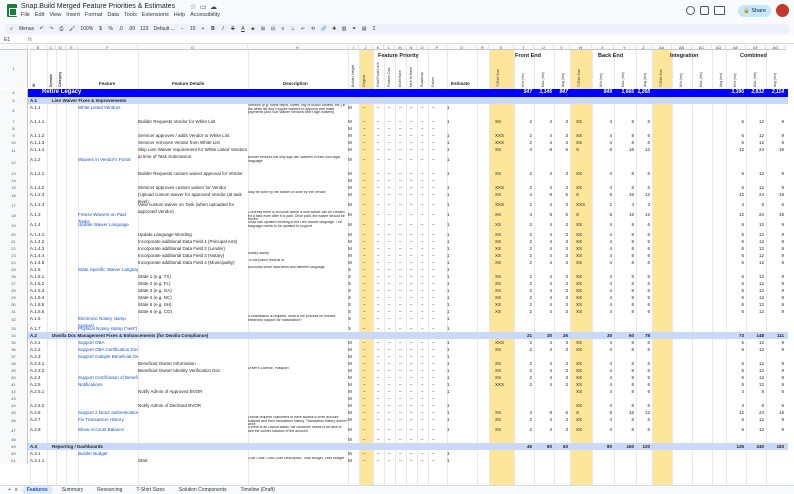 The width and height of the screenshot is (794, 494). Describe the element at coordinates (72, 490) in the screenshot. I see `sheet-tab: Summary` at that location.